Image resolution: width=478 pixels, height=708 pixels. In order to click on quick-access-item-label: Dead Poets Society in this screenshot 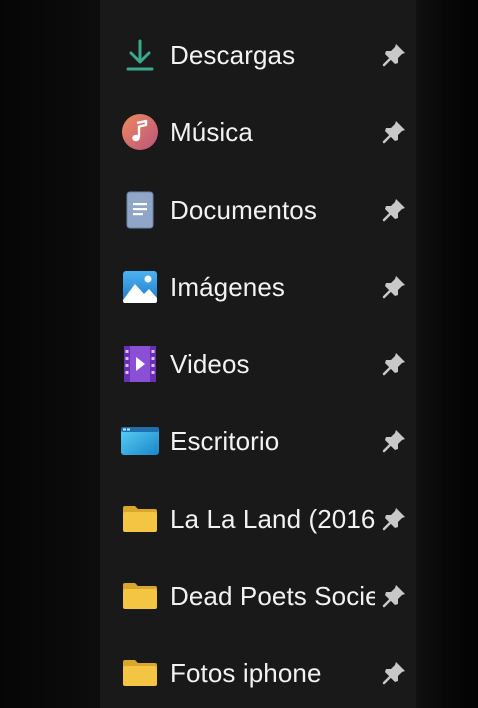, I will do `click(272, 595)`.